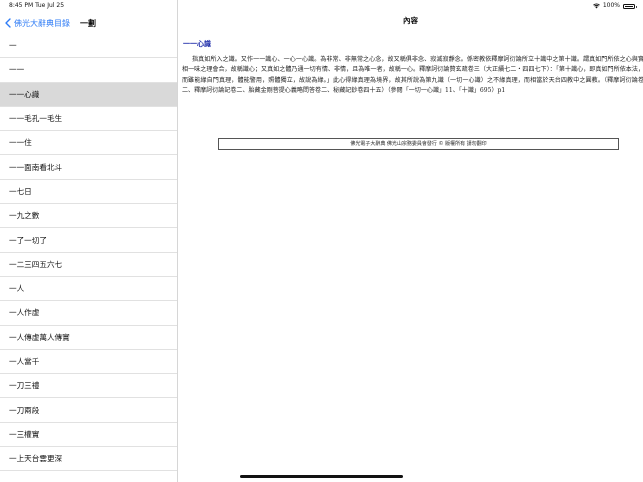  Describe the element at coordinates (88, 192) in the screenshot. I see `list-item: 一七日` at that location.